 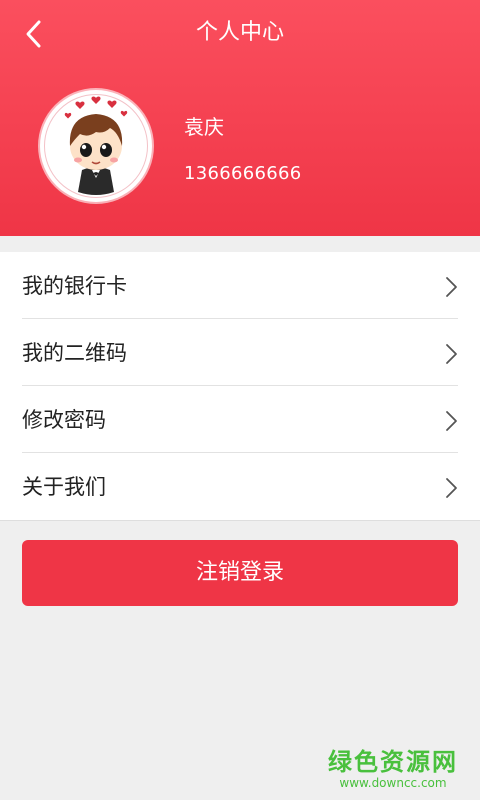 I want to click on menu-item-bank-card: 我的银行卡, so click(x=240, y=285).